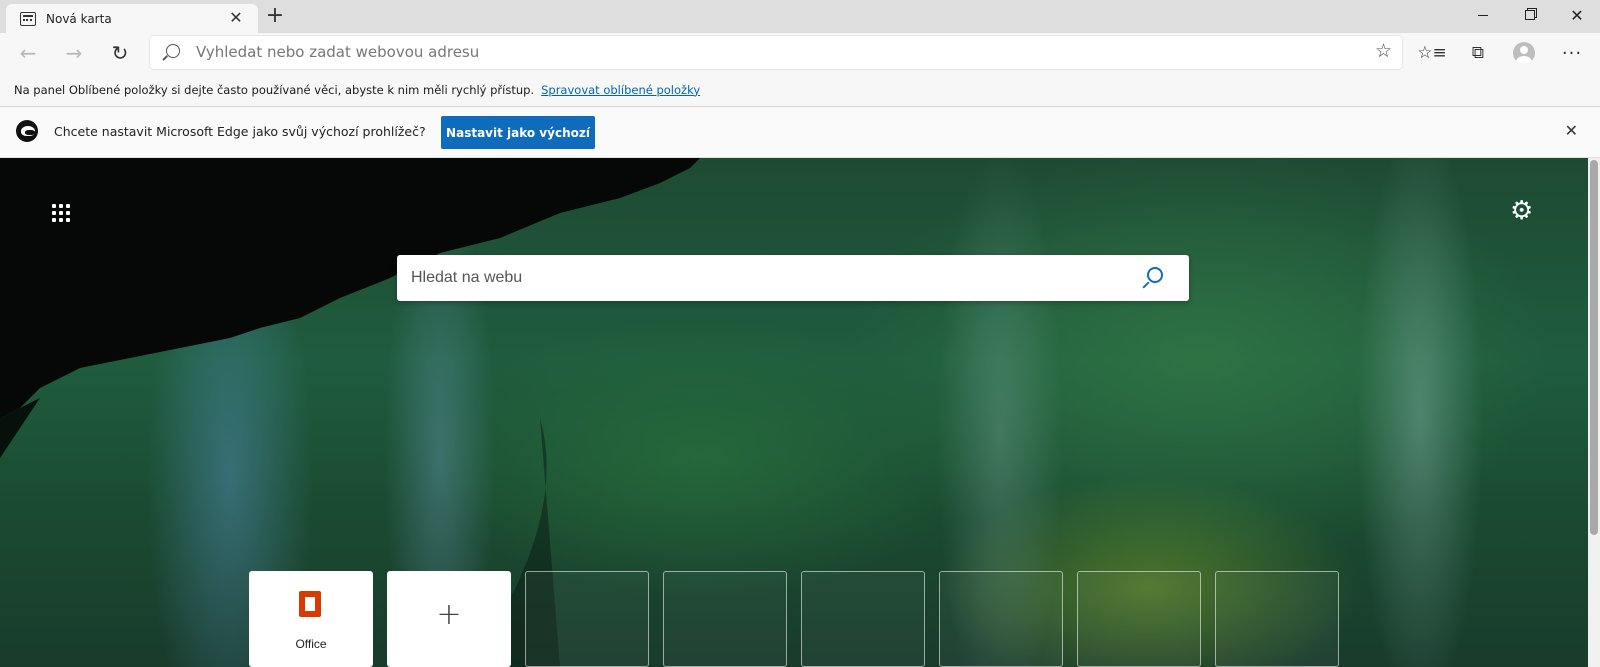 The width and height of the screenshot is (1600, 667). I want to click on restore-button, so click(1530, 15).